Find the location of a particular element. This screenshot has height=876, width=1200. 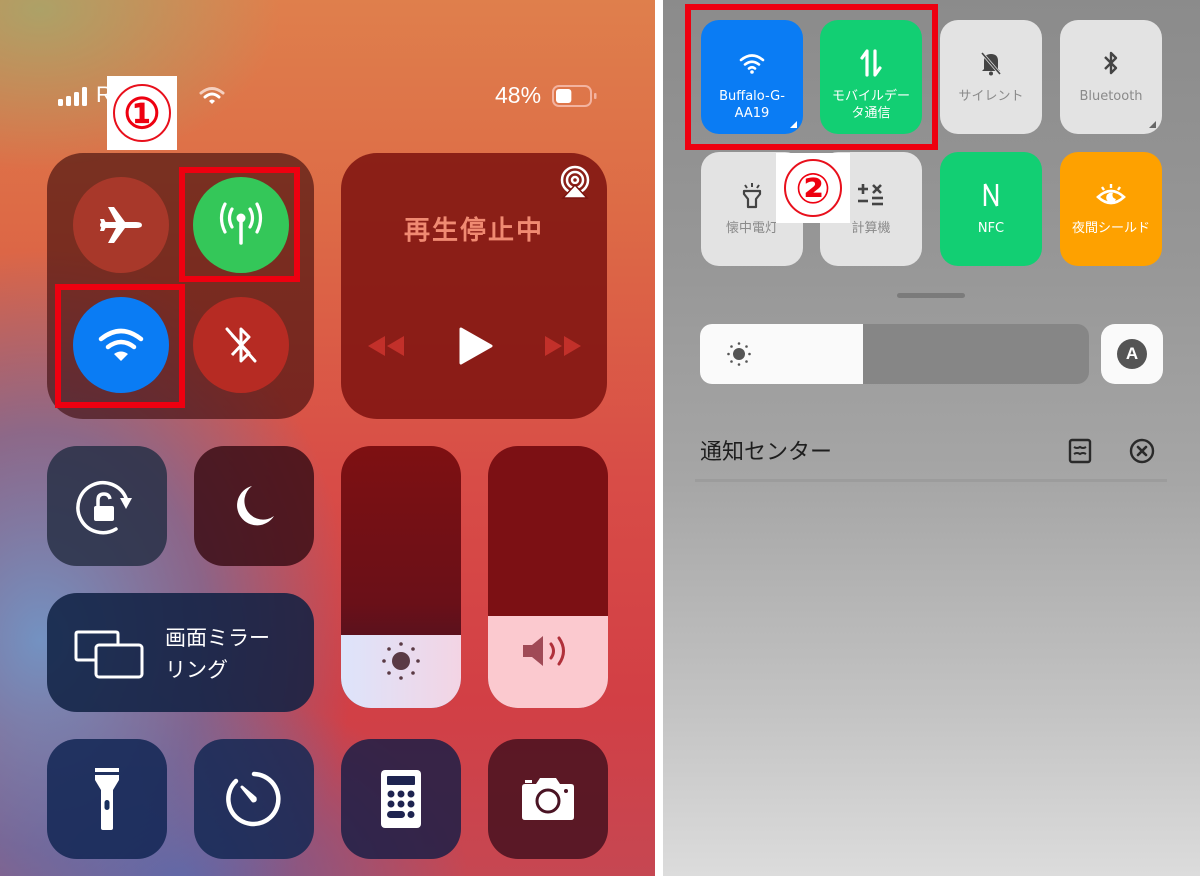

timer-icon is located at coordinates (253, 799).